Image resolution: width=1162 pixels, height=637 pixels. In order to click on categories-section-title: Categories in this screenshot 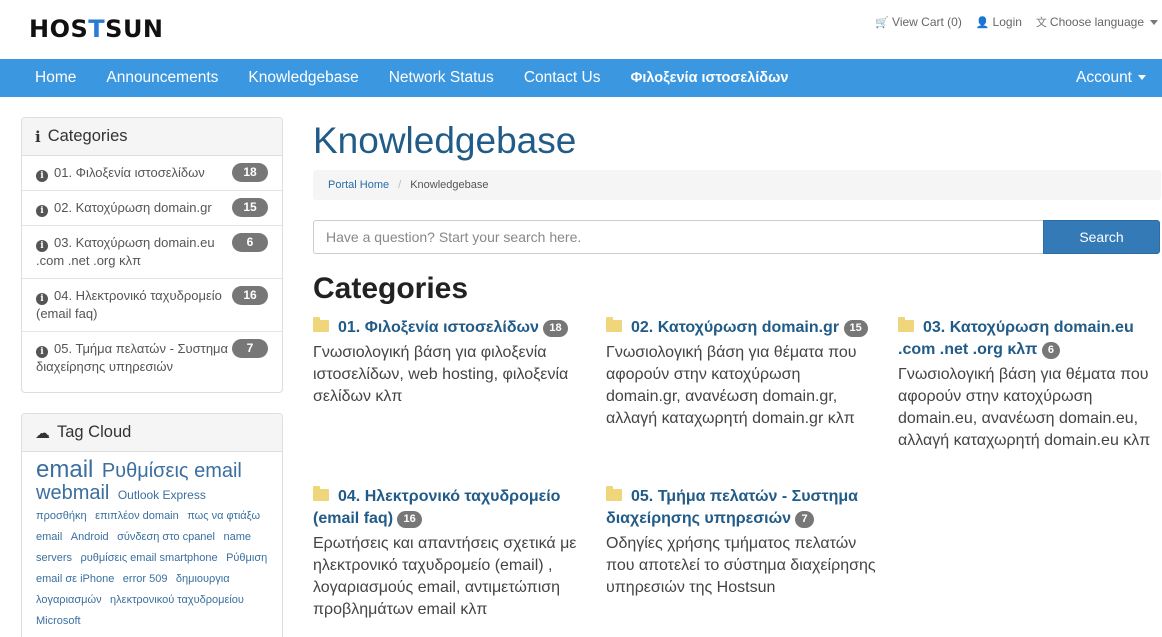, I will do `click(391, 288)`.